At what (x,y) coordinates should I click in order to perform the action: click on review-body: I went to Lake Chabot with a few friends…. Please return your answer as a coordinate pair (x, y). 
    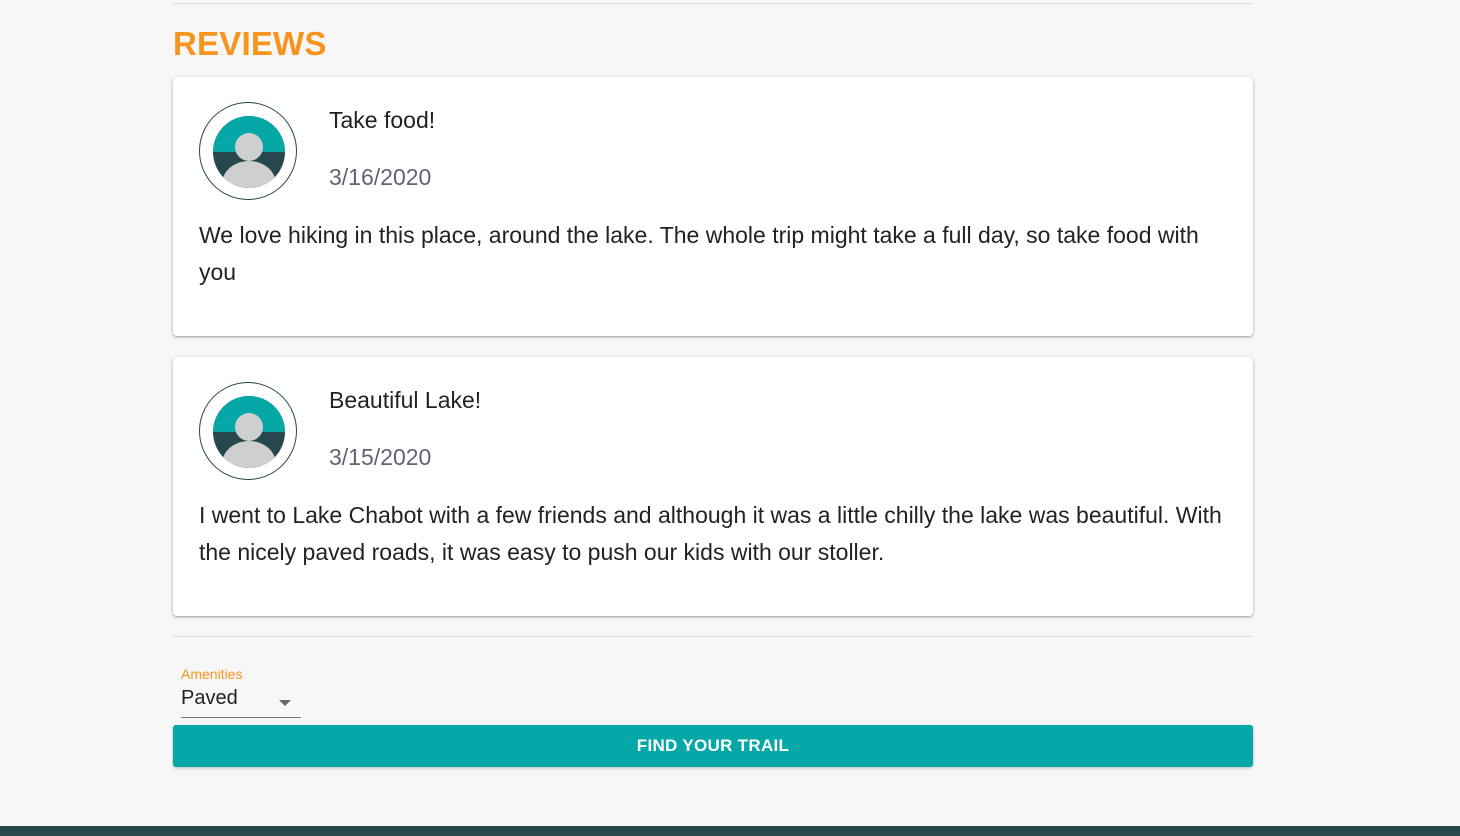
    Looking at the image, I should click on (710, 533).